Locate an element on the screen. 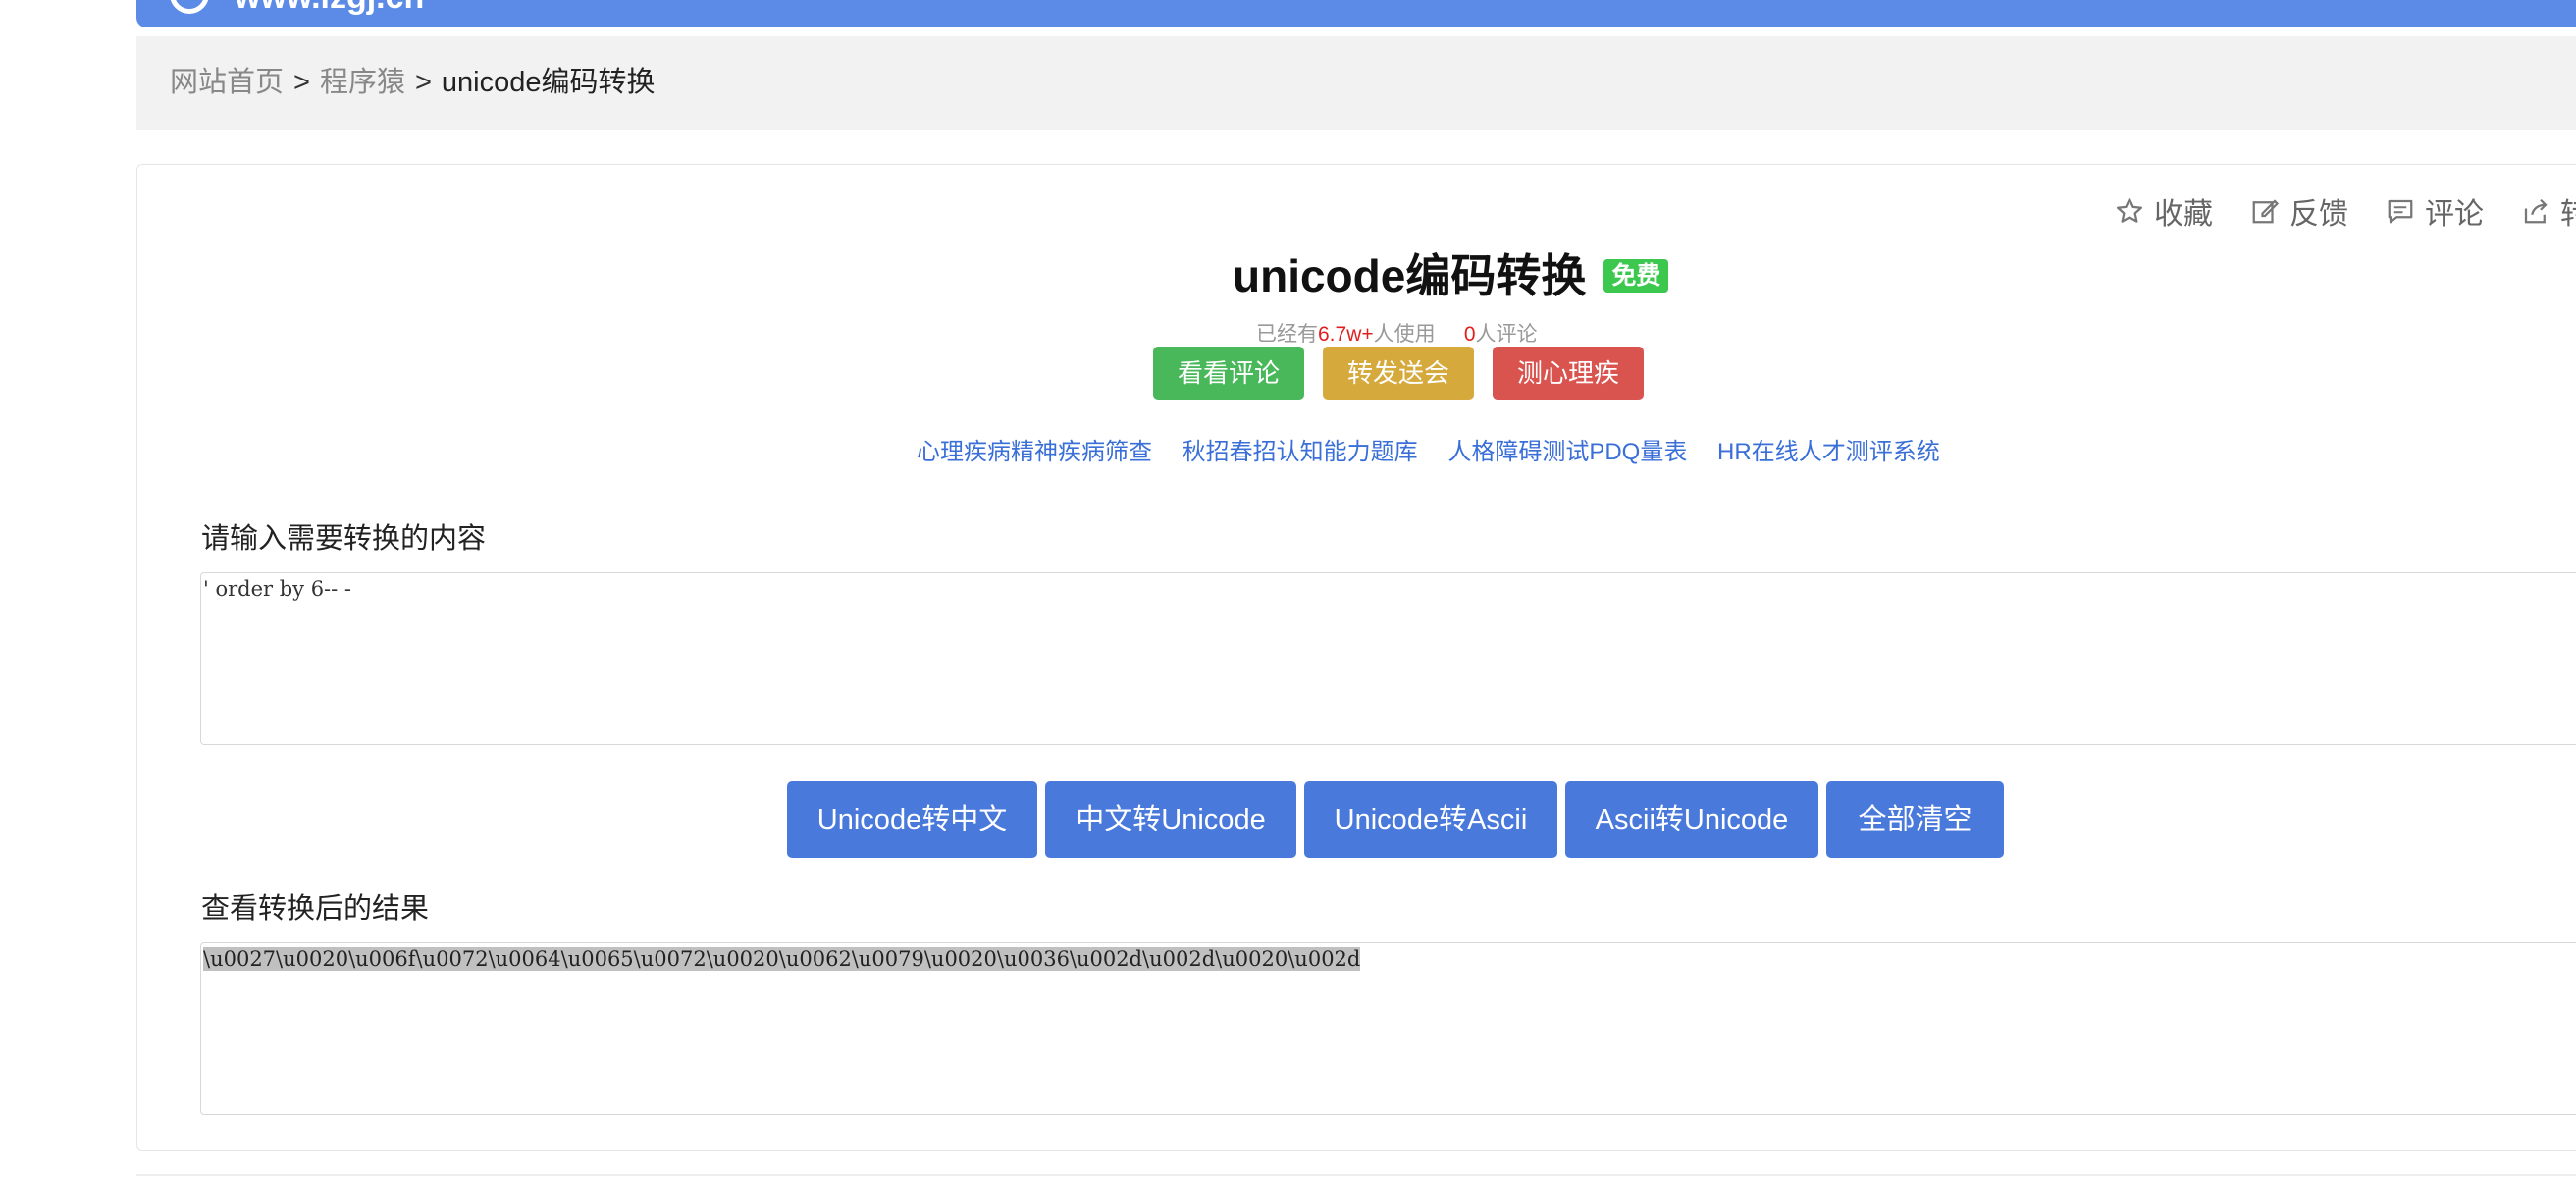  free-badge: 免费 is located at coordinates (1636, 276).